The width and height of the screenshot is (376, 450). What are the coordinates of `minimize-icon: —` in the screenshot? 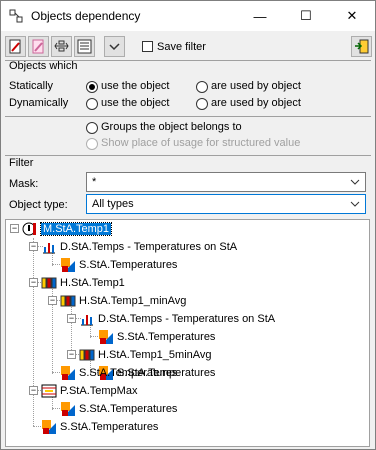 It's located at (260, 16).